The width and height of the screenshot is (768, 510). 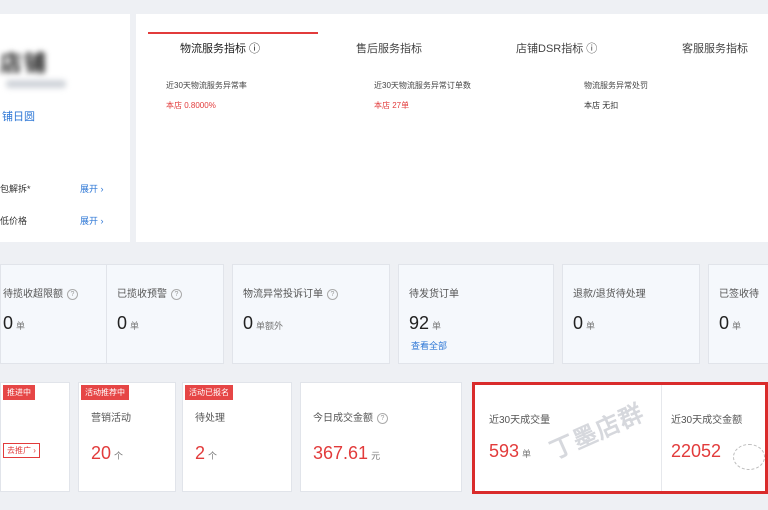 What do you see at coordinates (210, 418) in the screenshot?
I see `card-title: 待处理` at bounding box center [210, 418].